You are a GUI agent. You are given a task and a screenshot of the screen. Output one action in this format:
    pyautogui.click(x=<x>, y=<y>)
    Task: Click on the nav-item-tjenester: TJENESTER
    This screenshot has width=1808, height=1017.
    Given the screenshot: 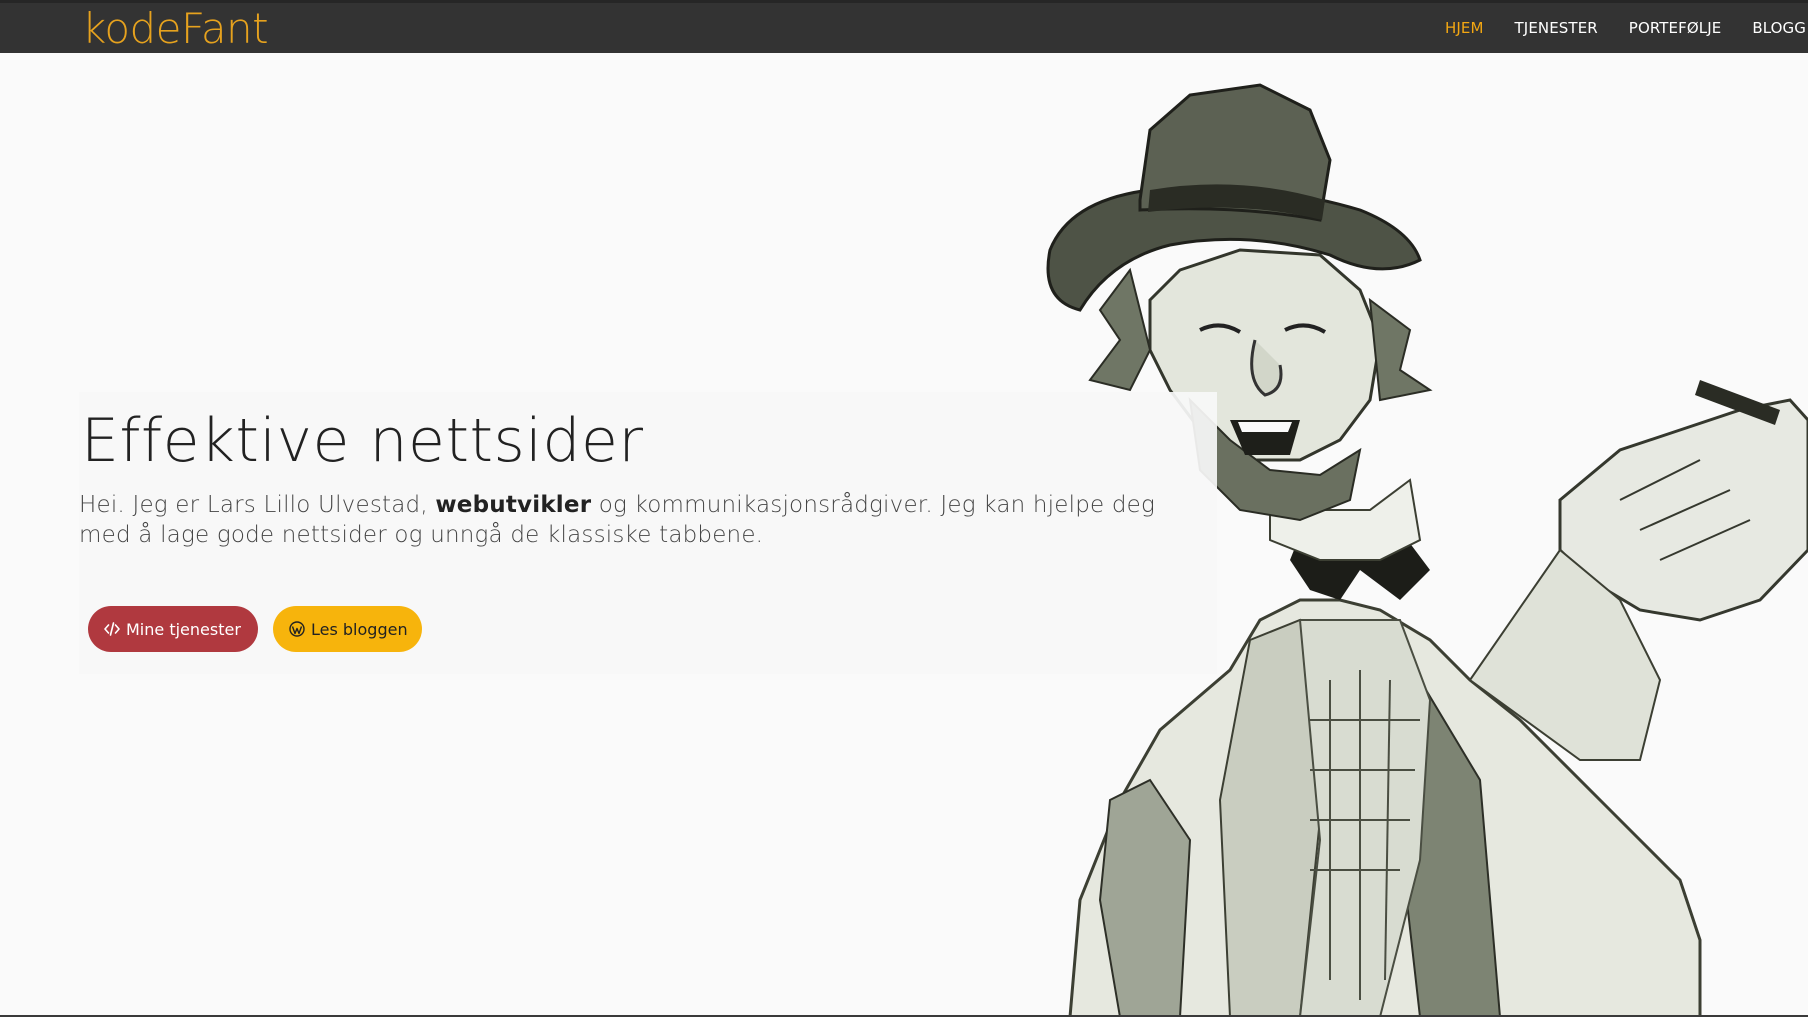 What is the action you would take?
    pyautogui.click(x=1556, y=28)
    